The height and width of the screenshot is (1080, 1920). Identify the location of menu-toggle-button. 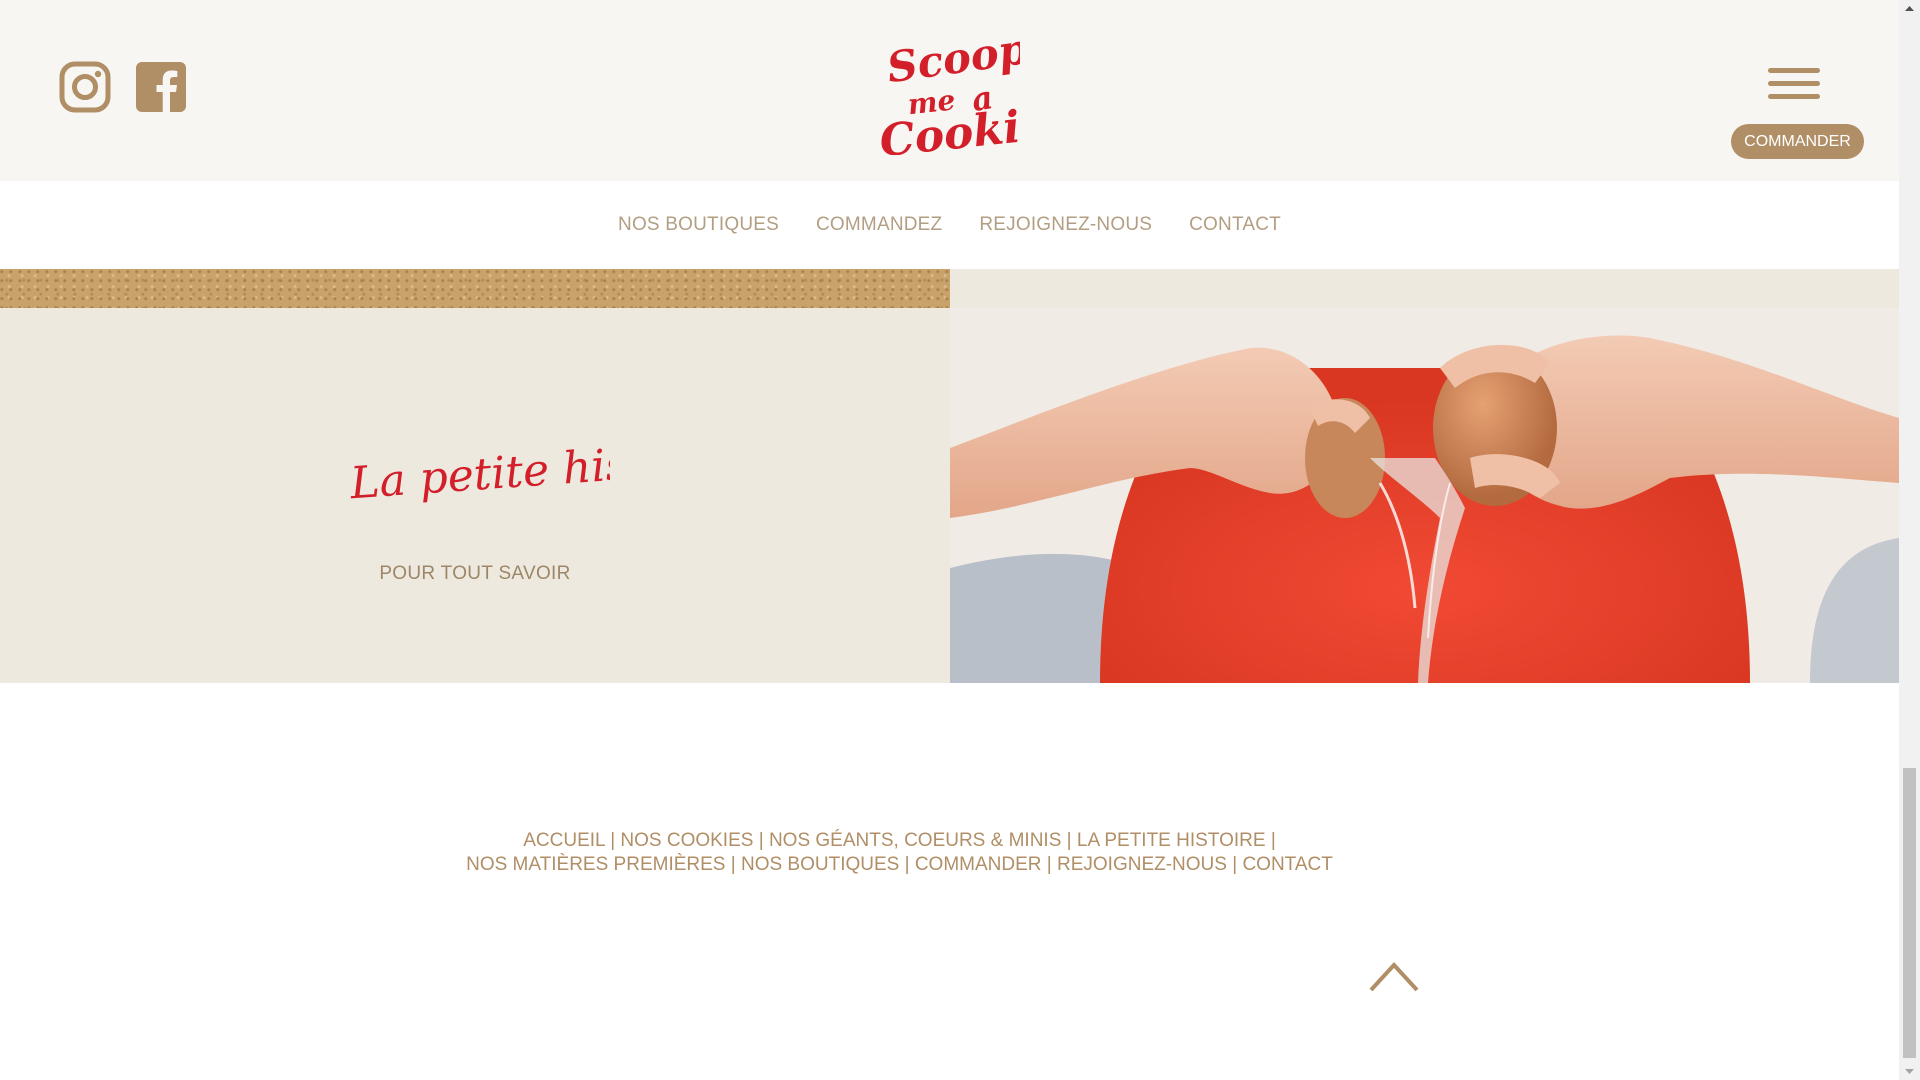
(1794, 87).